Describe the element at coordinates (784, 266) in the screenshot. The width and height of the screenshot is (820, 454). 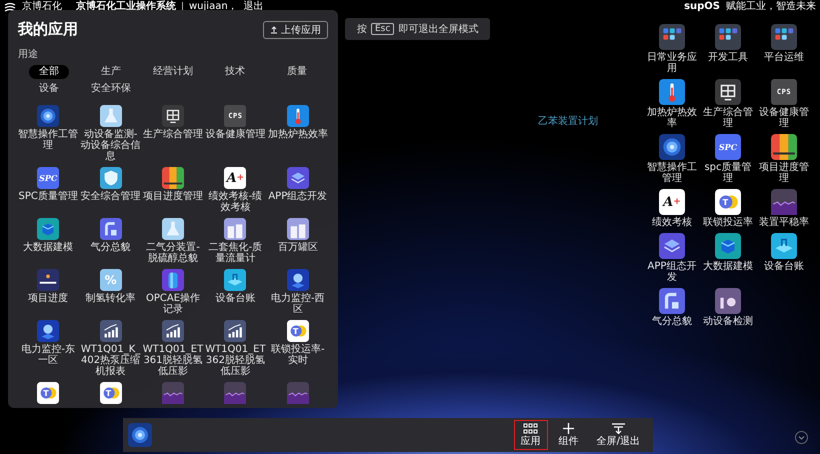
I see `shortcut-caption: 设备台账` at that location.